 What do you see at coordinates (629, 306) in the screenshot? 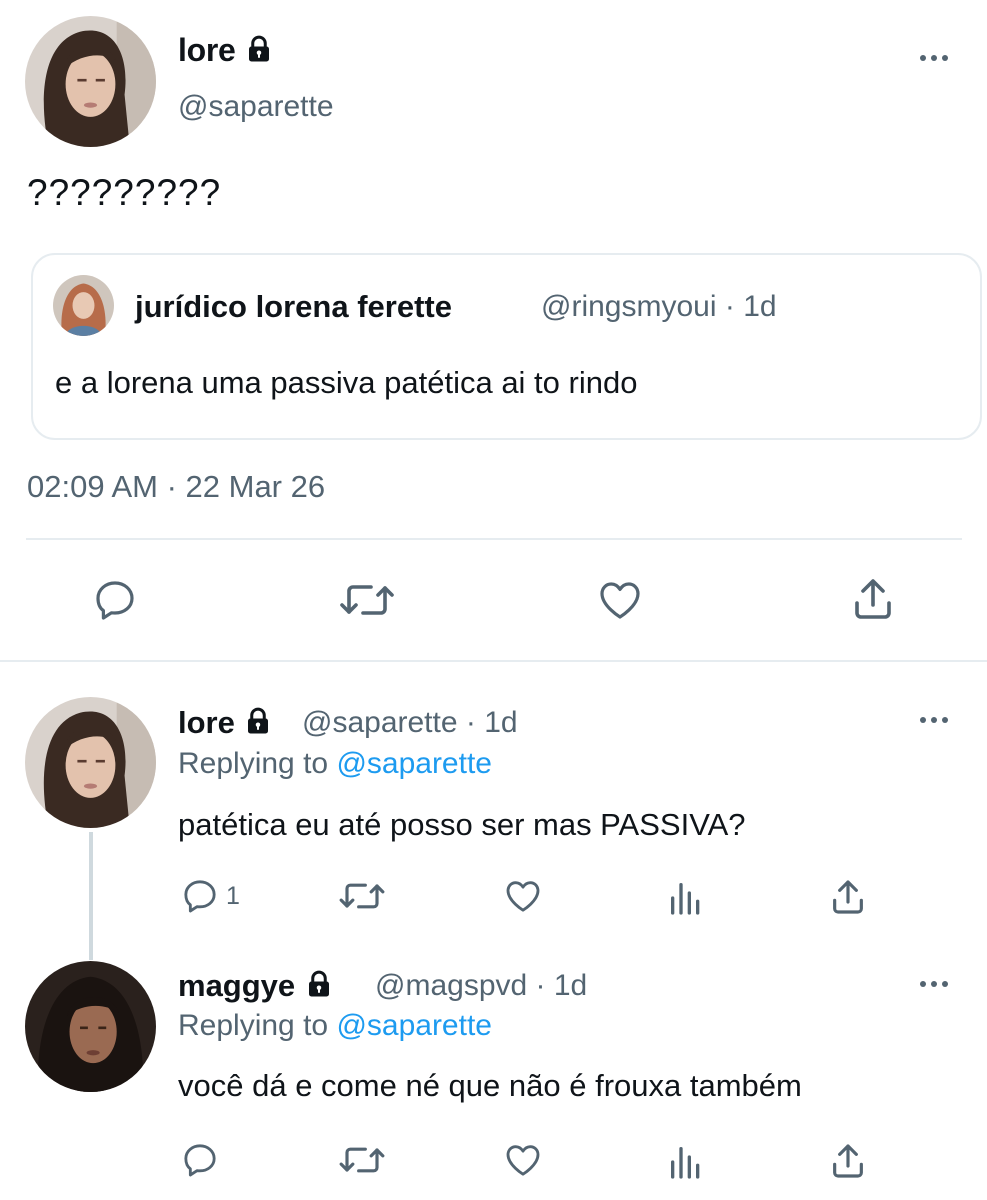
I see `quoted-handle: @ringsmyoui` at bounding box center [629, 306].